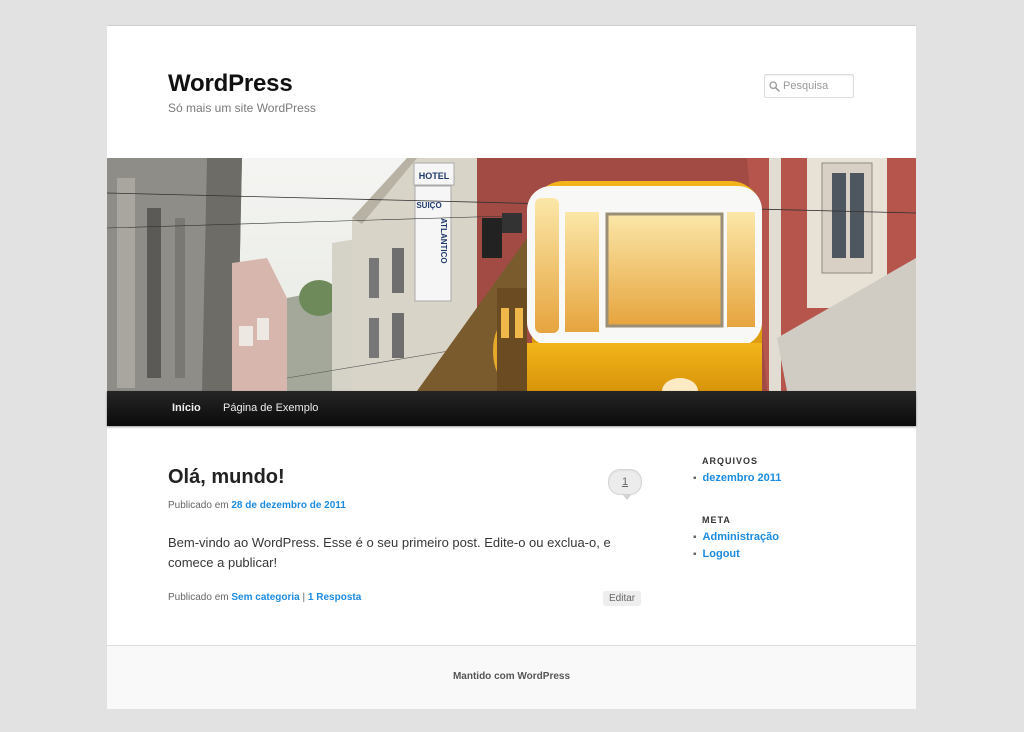 This screenshot has width=1024, height=732. Describe the element at coordinates (742, 478) in the screenshot. I see `archive-link-dezembro-2011: dezembro 2011` at that location.